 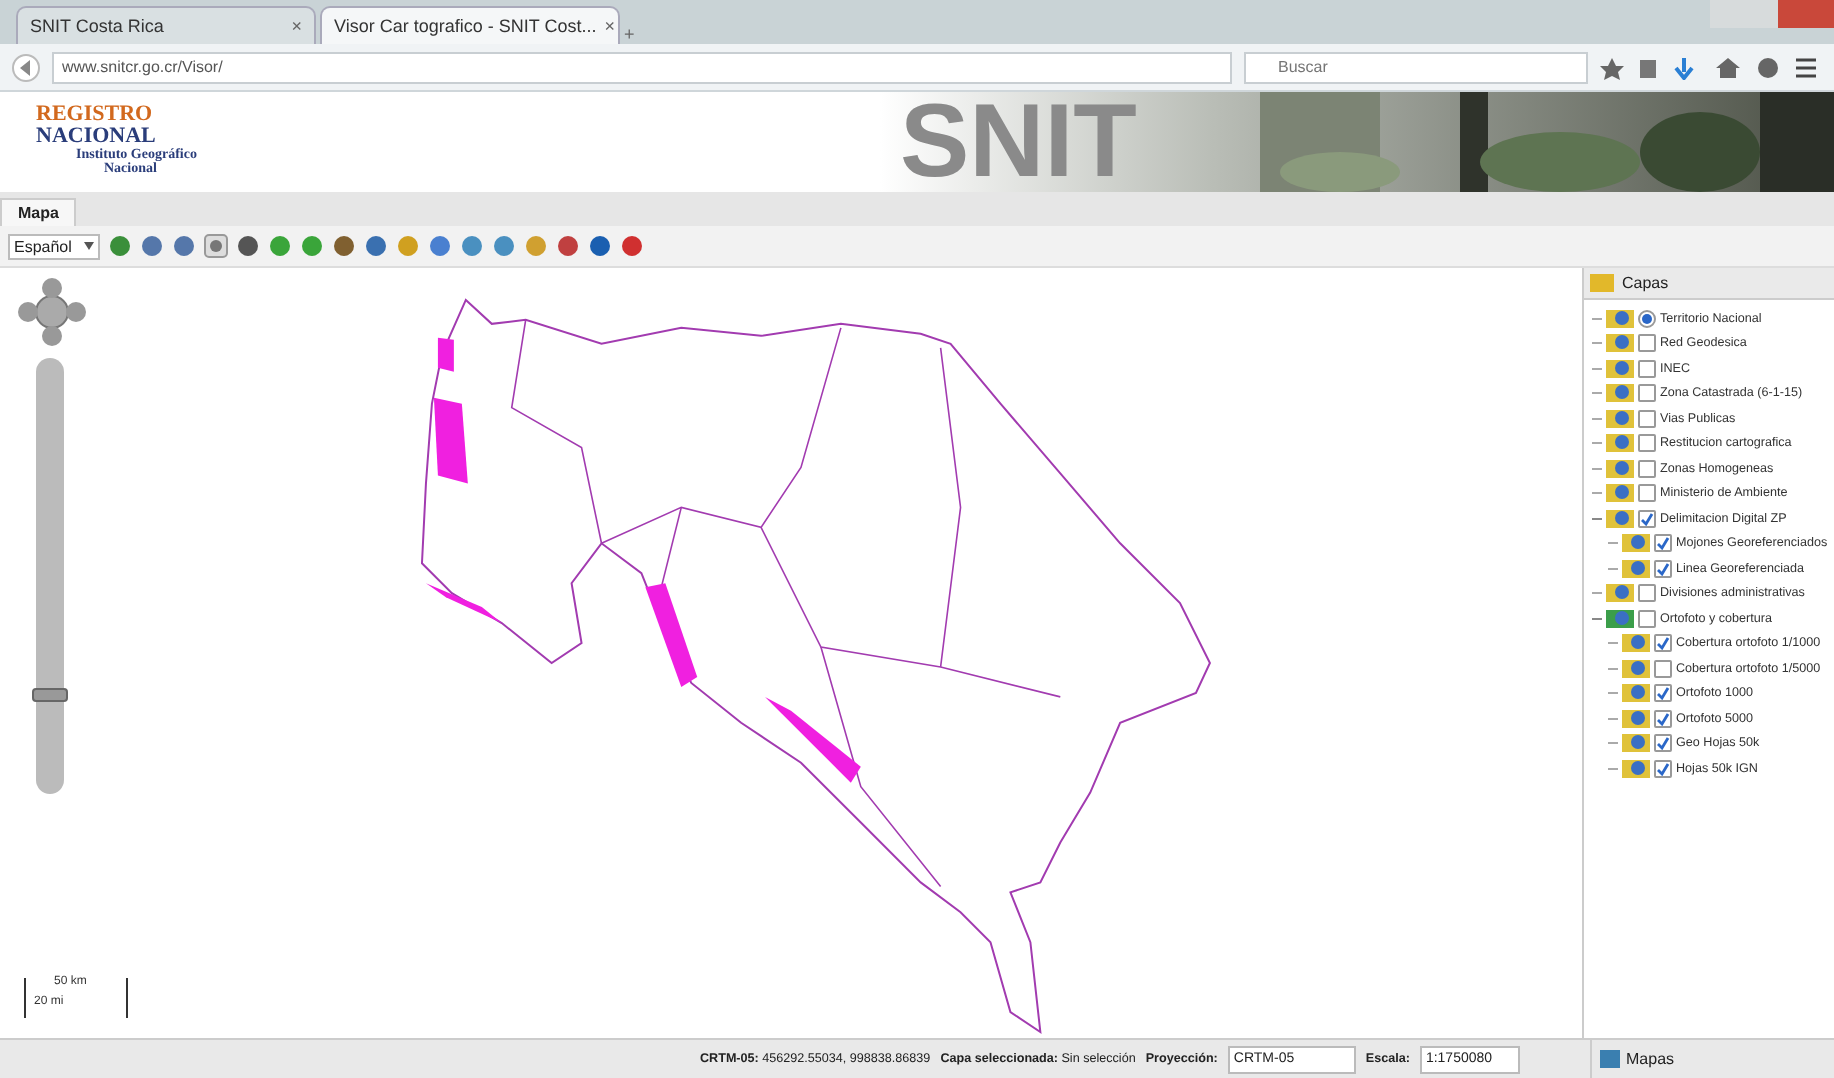 What do you see at coordinates (1645, 283) in the screenshot?
I see `panel-title: Capas` at bounding box center [1645, 283].